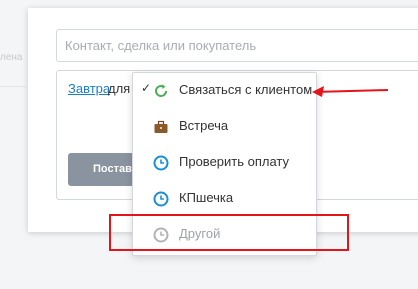  Describe the element at coordinates (11, 57) in the screenshot. I see `background-partial-text: лена` at that location.